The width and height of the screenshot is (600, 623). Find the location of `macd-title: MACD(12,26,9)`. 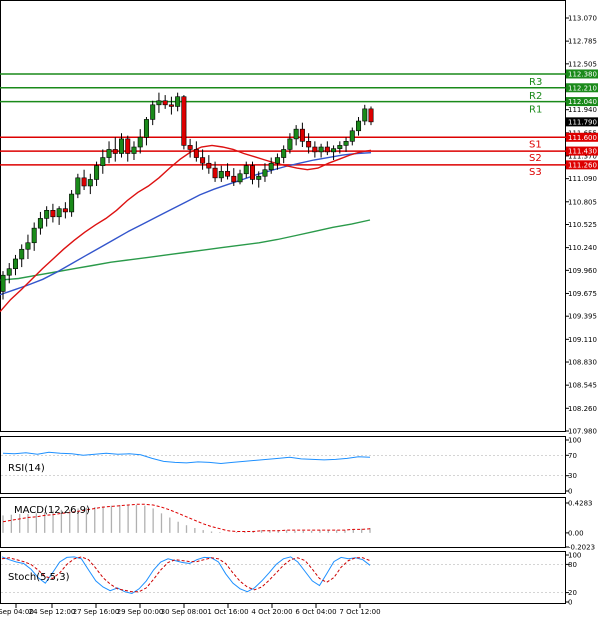

macd-title: MACD(12,26,9) is located at coordinates (52, 510).